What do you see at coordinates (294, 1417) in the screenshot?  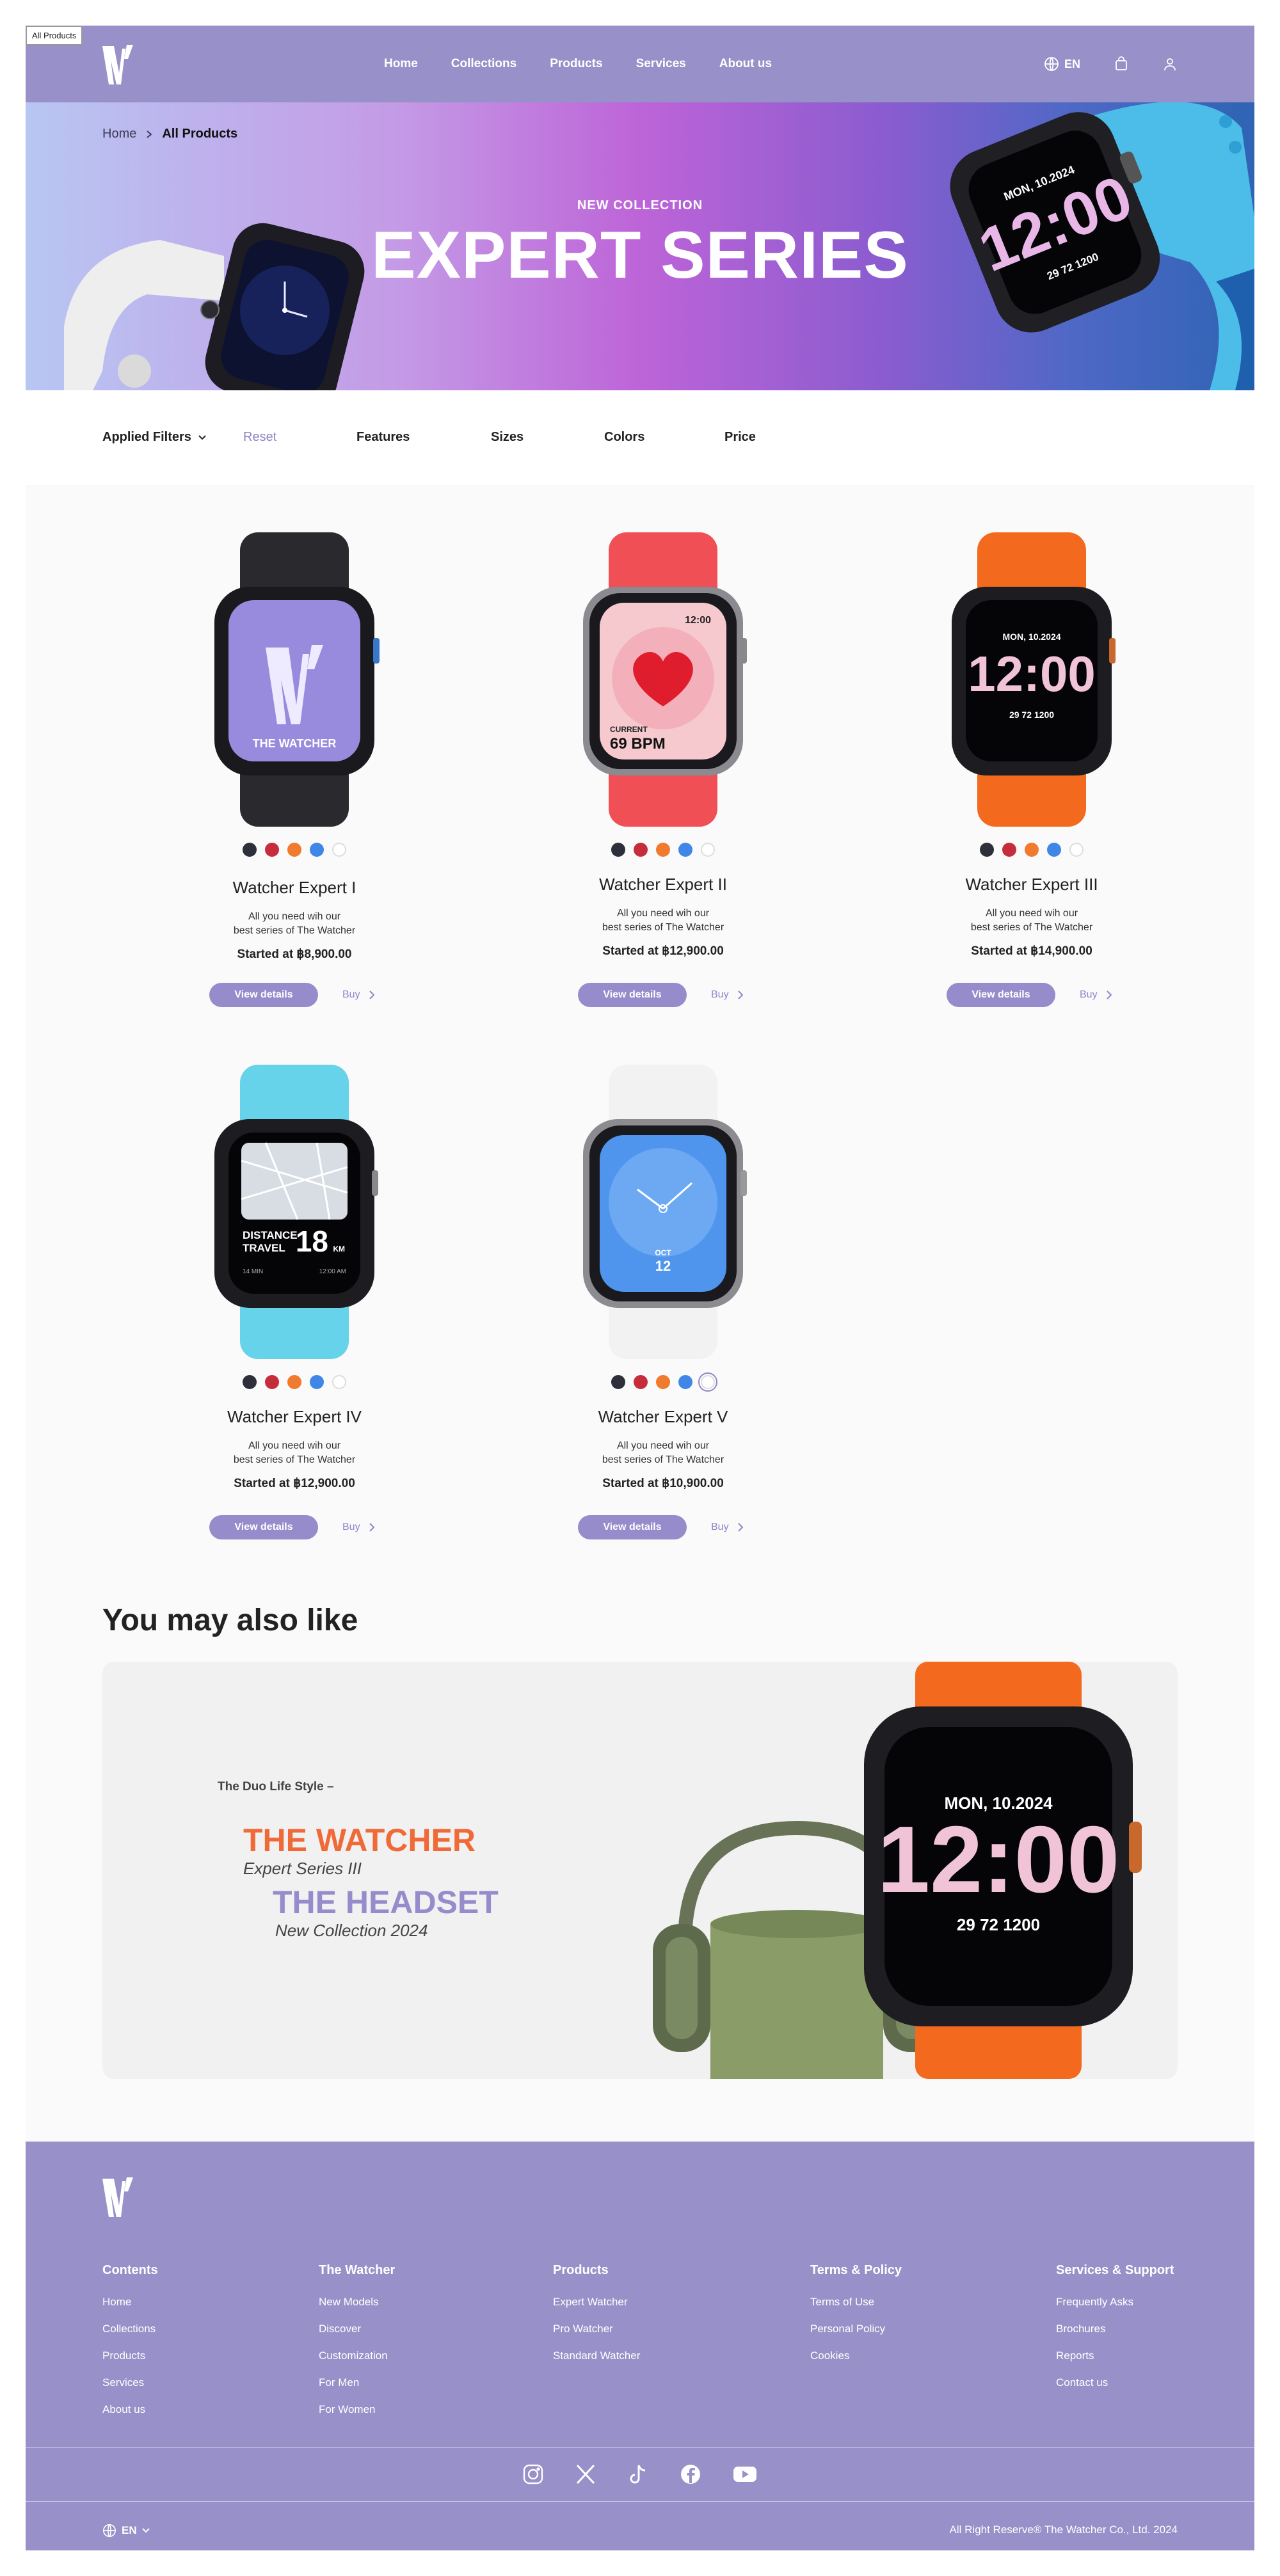 I see `product-name: Watcher Expert IV` at bounding box center [294, 1417].